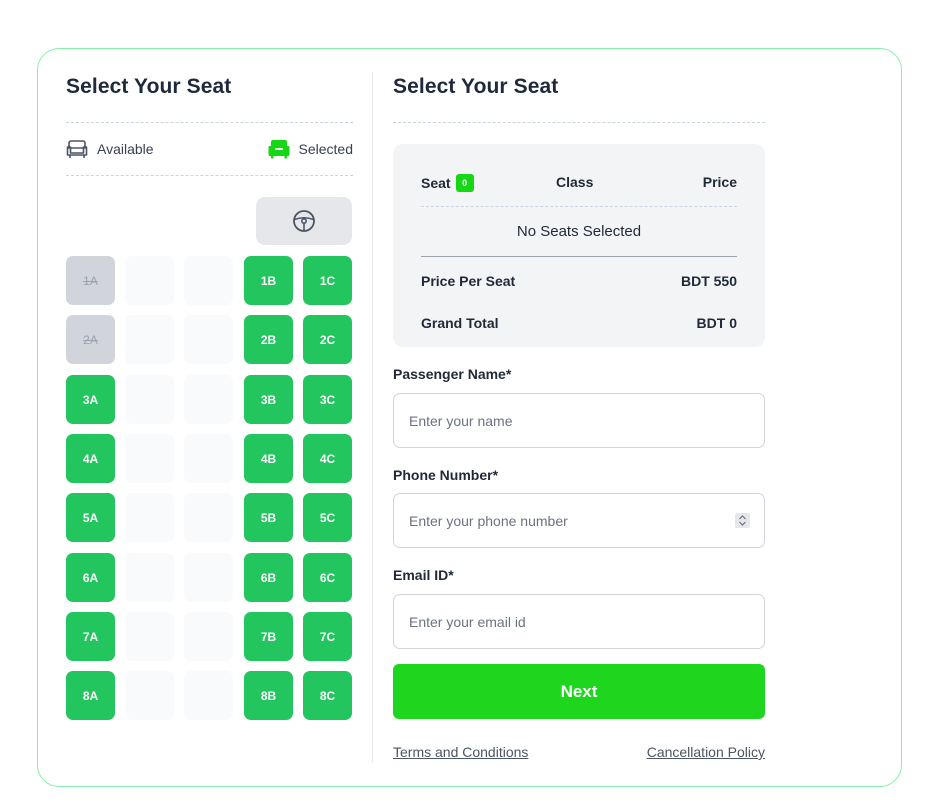 The height and width of the screenshot is (807, 928). I want to click on price-per-seat-row: Price Per Seat BDT 550, so click(579, 282).